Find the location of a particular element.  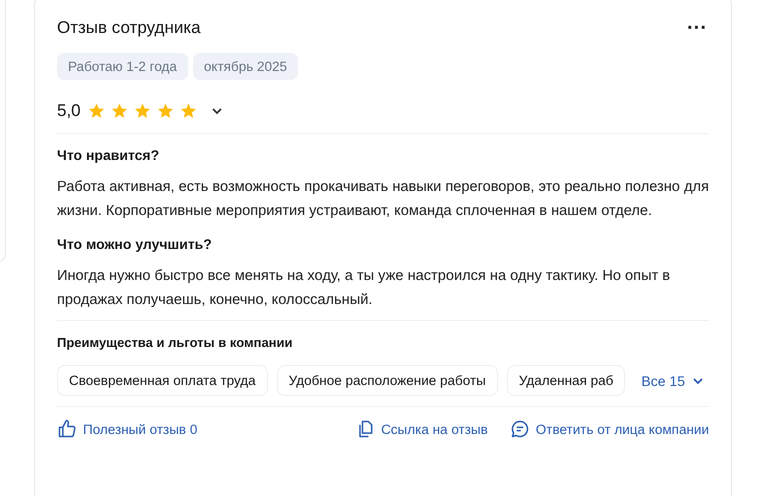

link-action-button: Ссылка на отзыв is located at coordinates (421, 429).